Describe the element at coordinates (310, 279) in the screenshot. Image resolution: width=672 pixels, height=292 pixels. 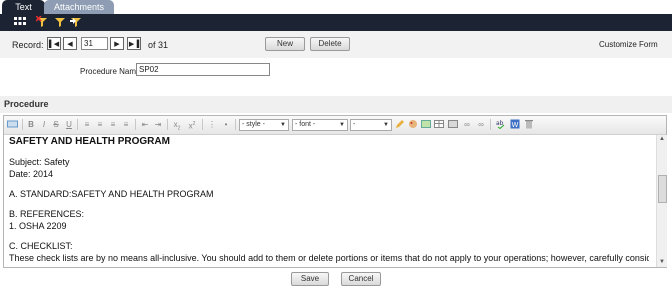
I see `save-button: Save` at that location.